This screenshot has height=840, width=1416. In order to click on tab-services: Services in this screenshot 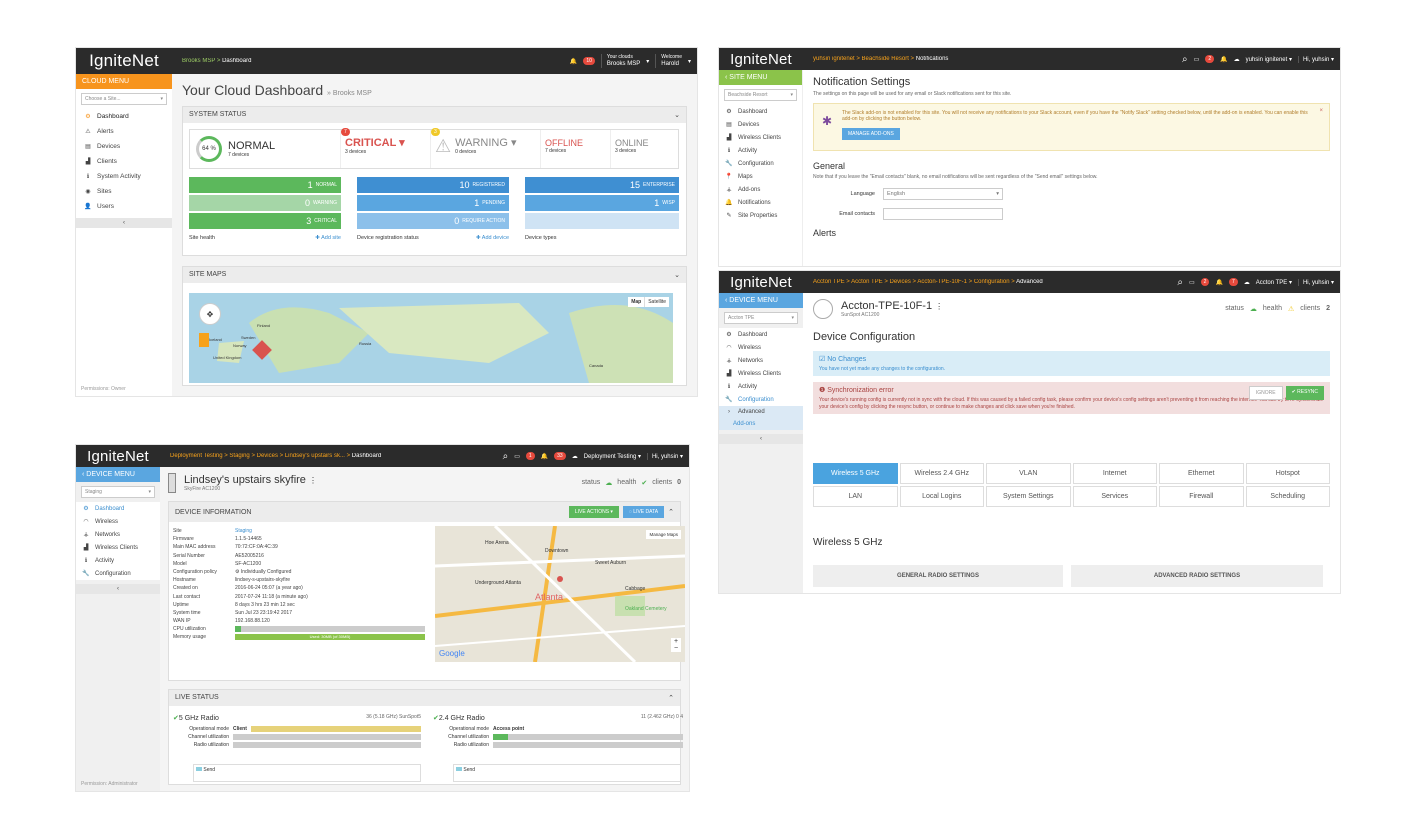, I will do `click(1114, 496)`.